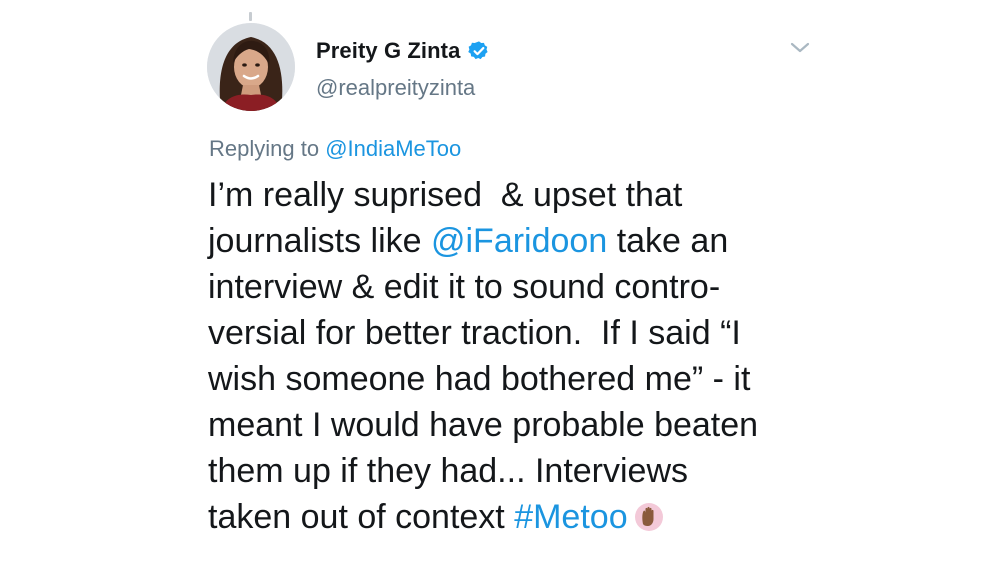  What do you see at coordinates (668, 241) in the screenshot?
I see `tweet-text-segment: take an` at bounding box center [668, 241].